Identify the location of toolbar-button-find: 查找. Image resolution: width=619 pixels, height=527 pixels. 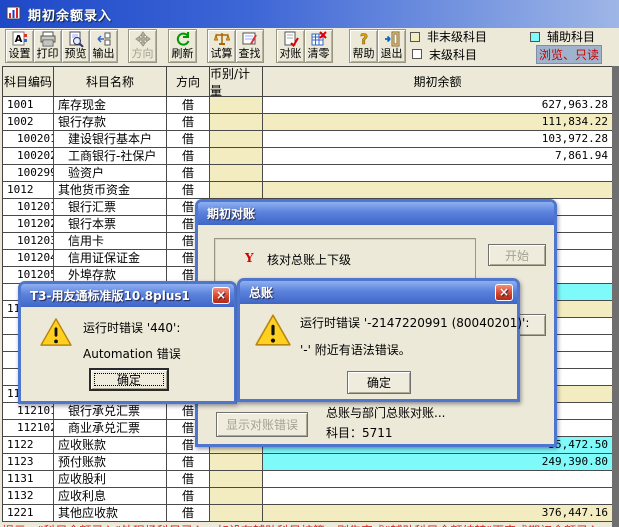
(249, 46).